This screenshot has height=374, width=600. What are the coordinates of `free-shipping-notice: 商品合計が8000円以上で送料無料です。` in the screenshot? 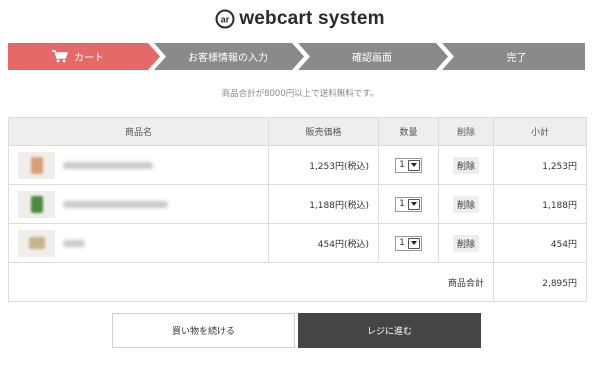 It's located at (300, 94).